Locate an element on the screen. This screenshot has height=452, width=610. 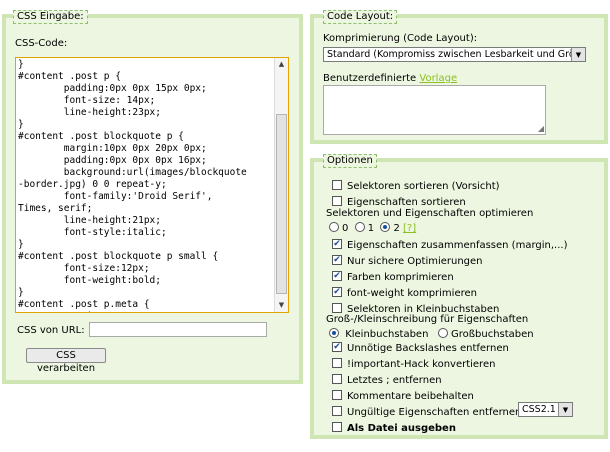
checkbox-lowercase-selectors is located at coordinates (337, 308).